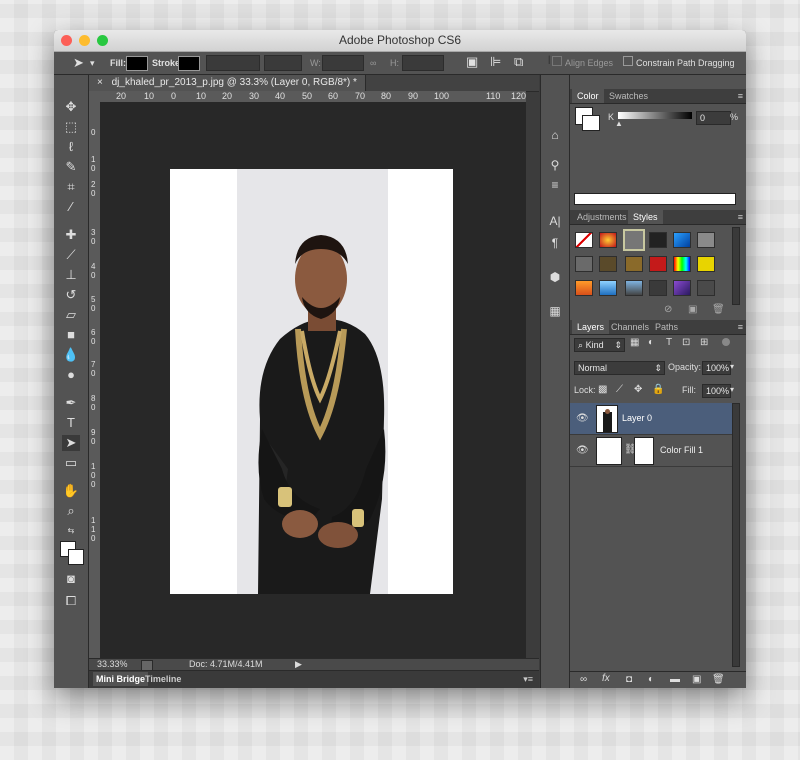 This screenshot has width=800, height=760. I want to click on style-swatch-selected, so click(634, 240).